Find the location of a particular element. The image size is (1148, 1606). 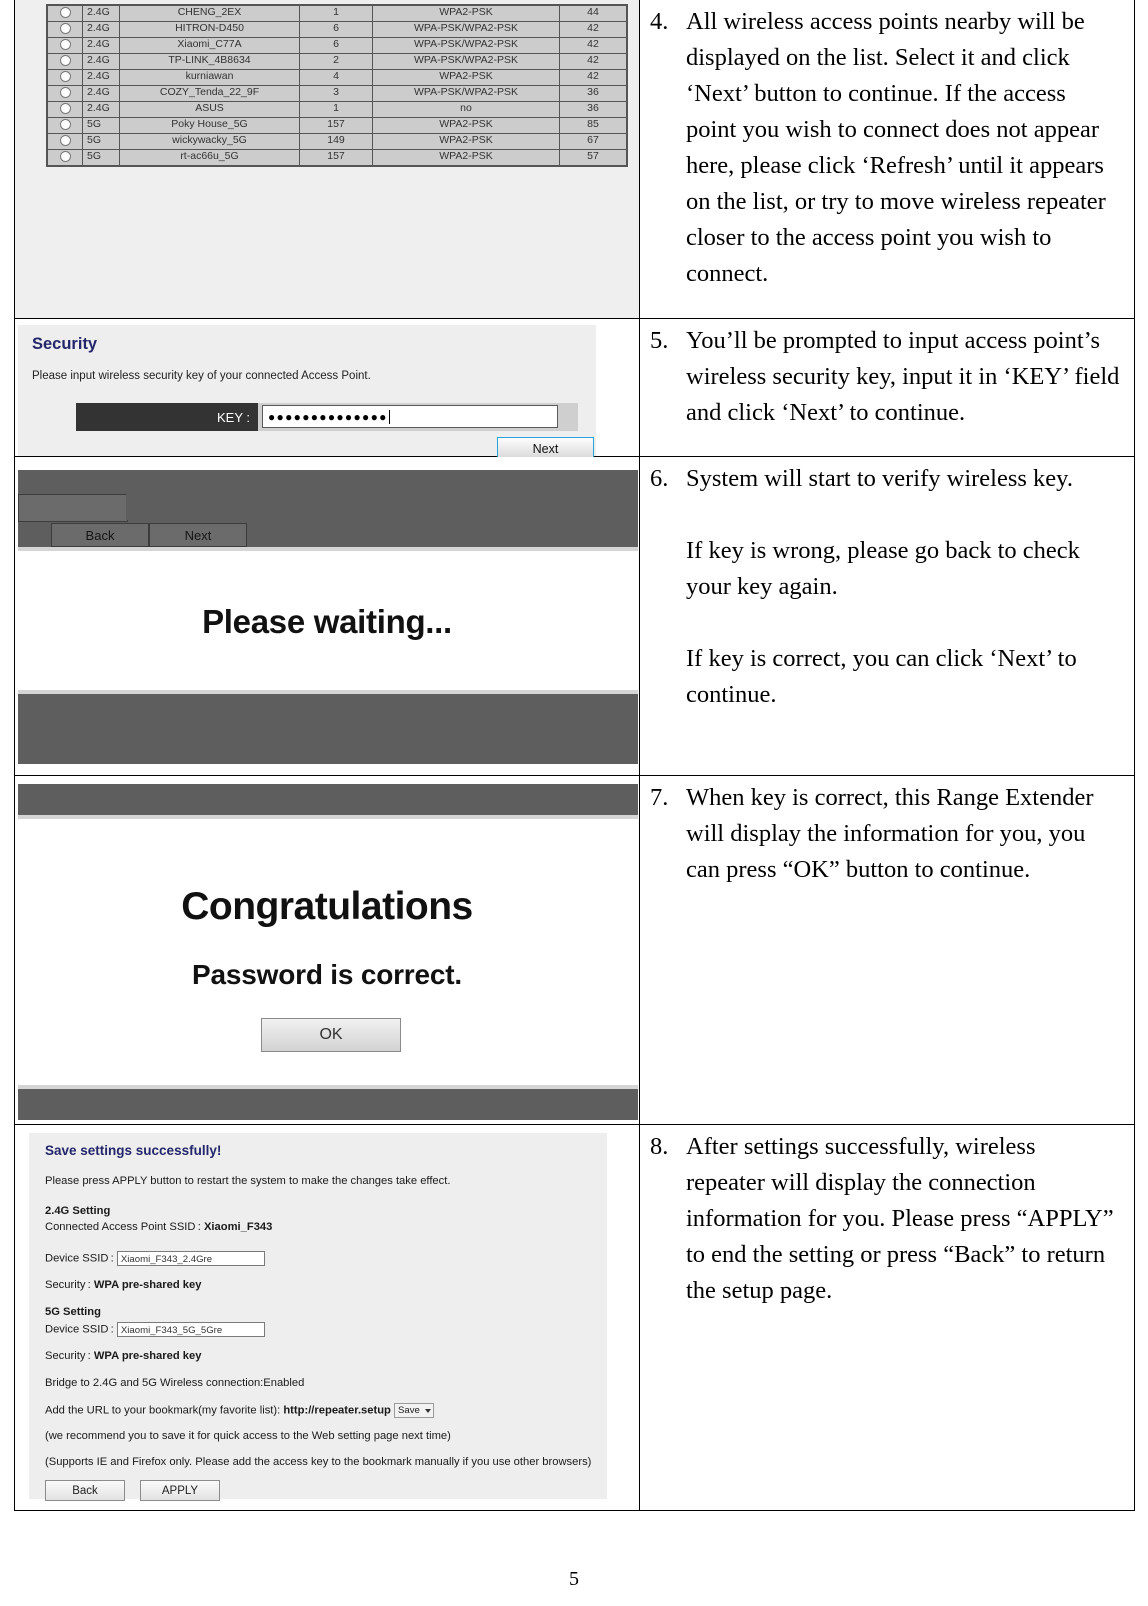

access-point-ssid: TP-LINK_4B8634 is located at coordinates (209, 61).